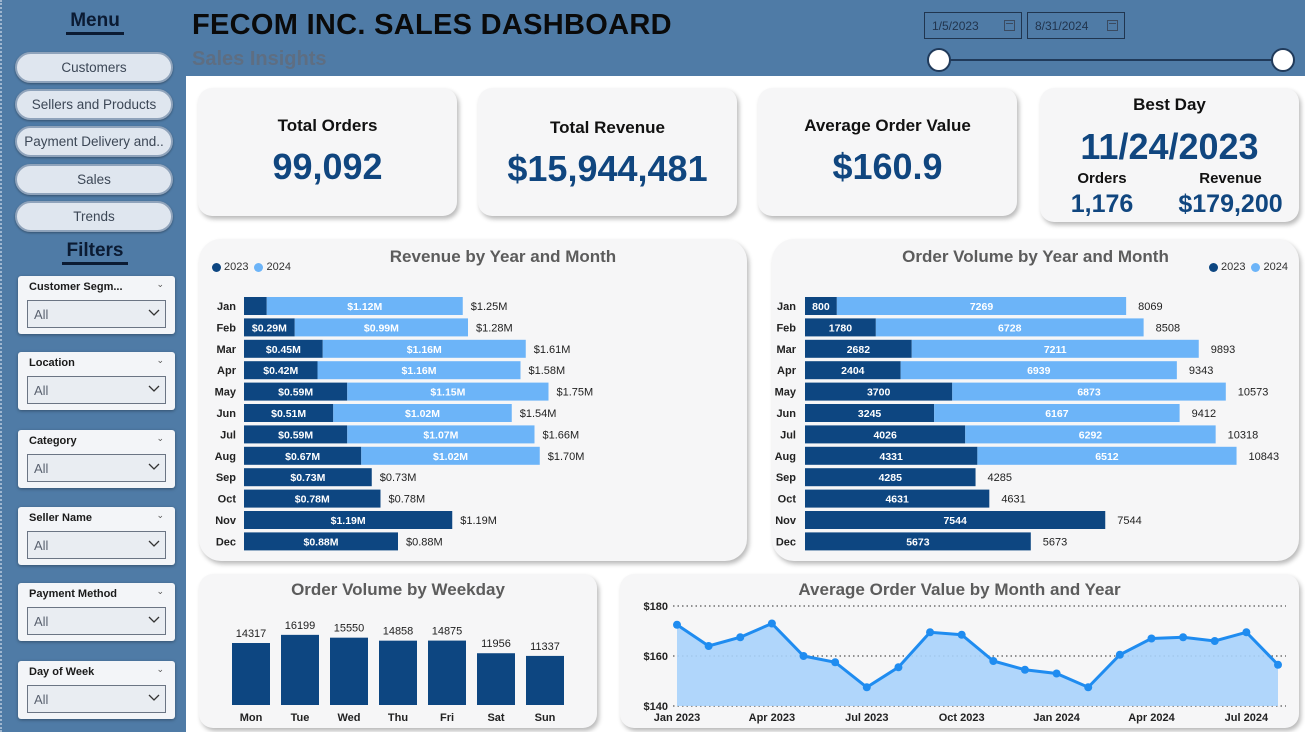 The height and width of the screenshot is (732, 1305). Describe the element at coordinates (1111, 60) in the screenshot. I see `date-range-slider-track` at that location.